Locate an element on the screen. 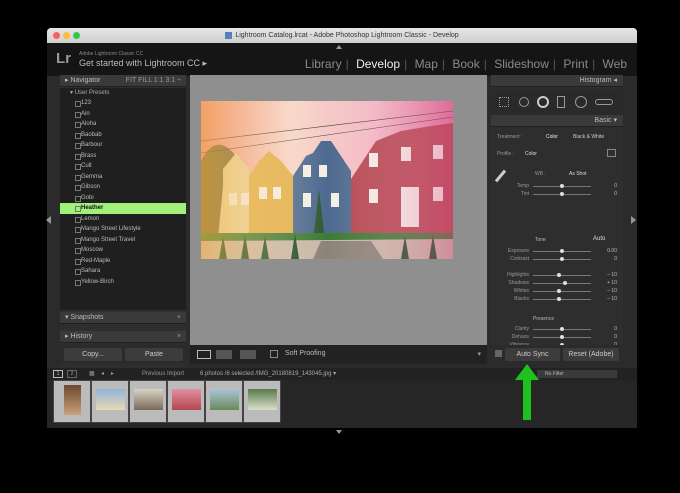 Image resolution: width=680 pixels, height=493 pixels. preset-item: 123 is located at coordinates (123, 103).